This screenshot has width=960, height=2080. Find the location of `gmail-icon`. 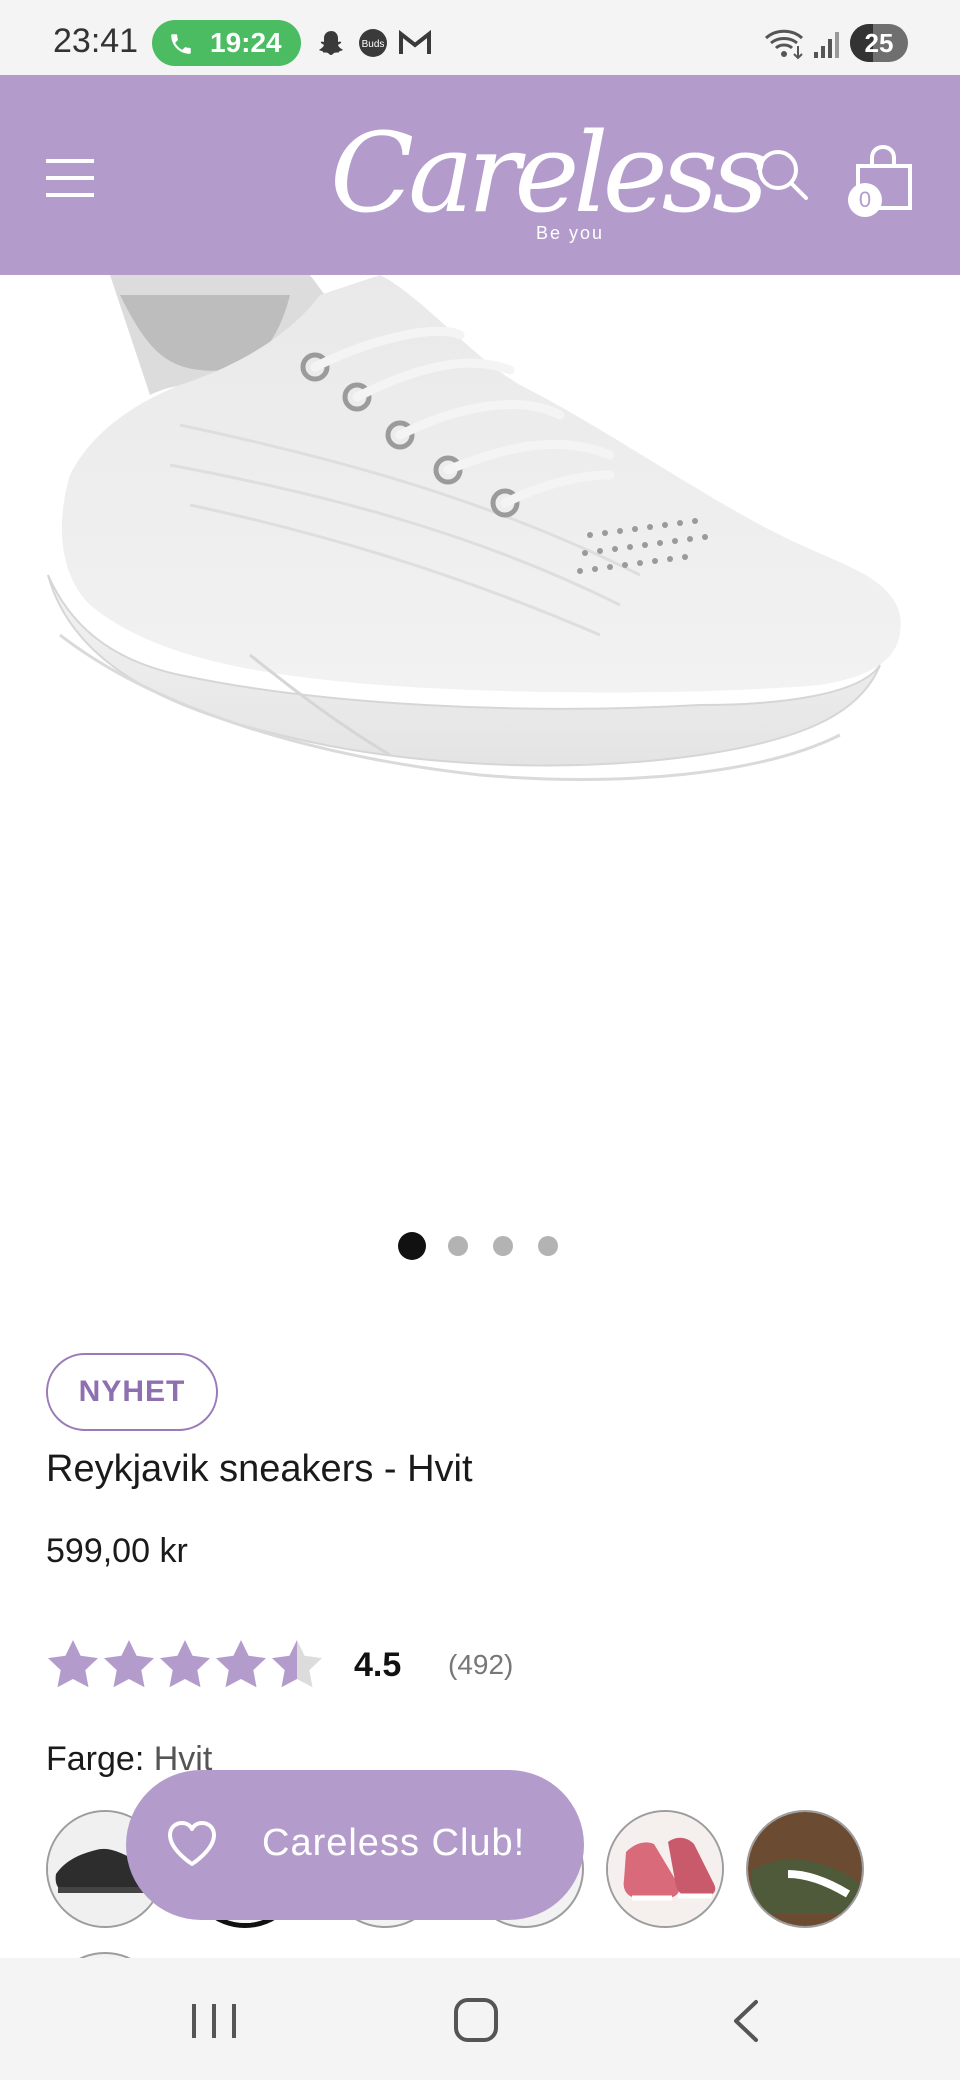

gmail-icon is located at coordinates (415, 42).